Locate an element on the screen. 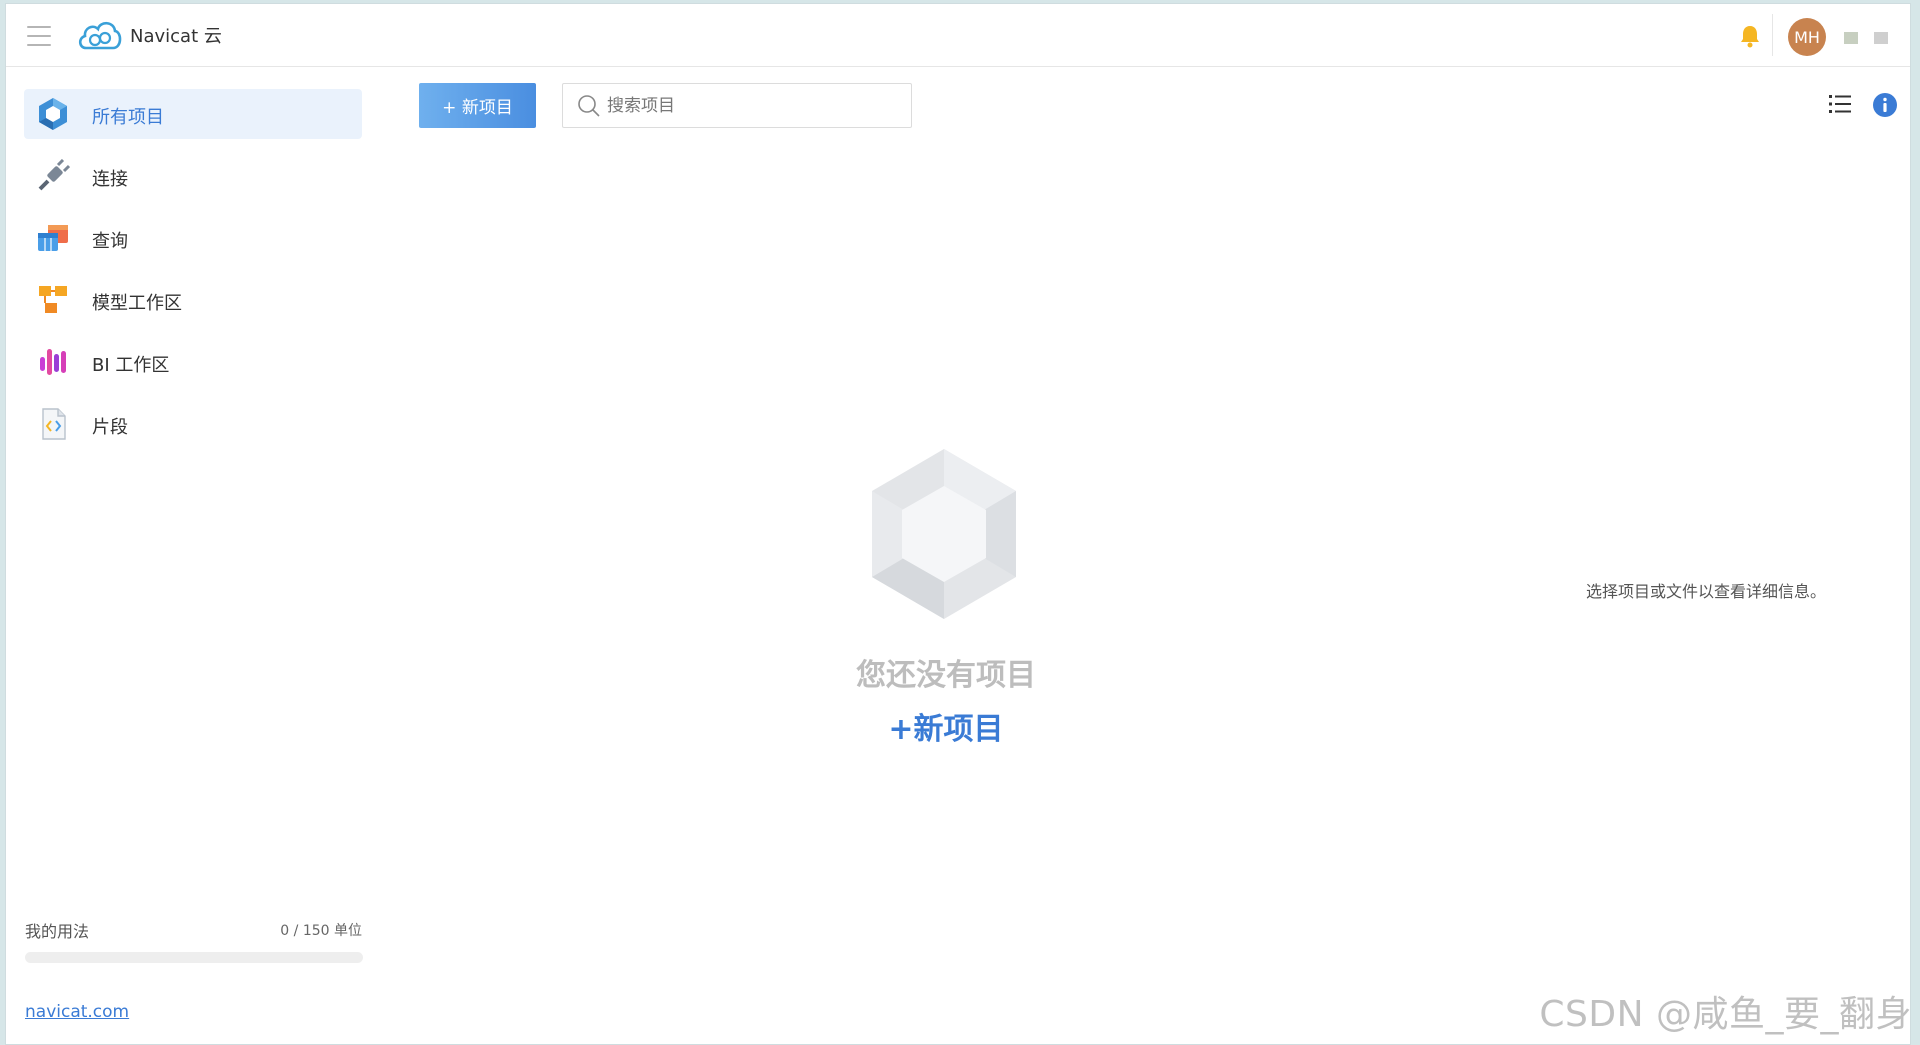  snippet-file-icon is located at coordinates (54, 424).